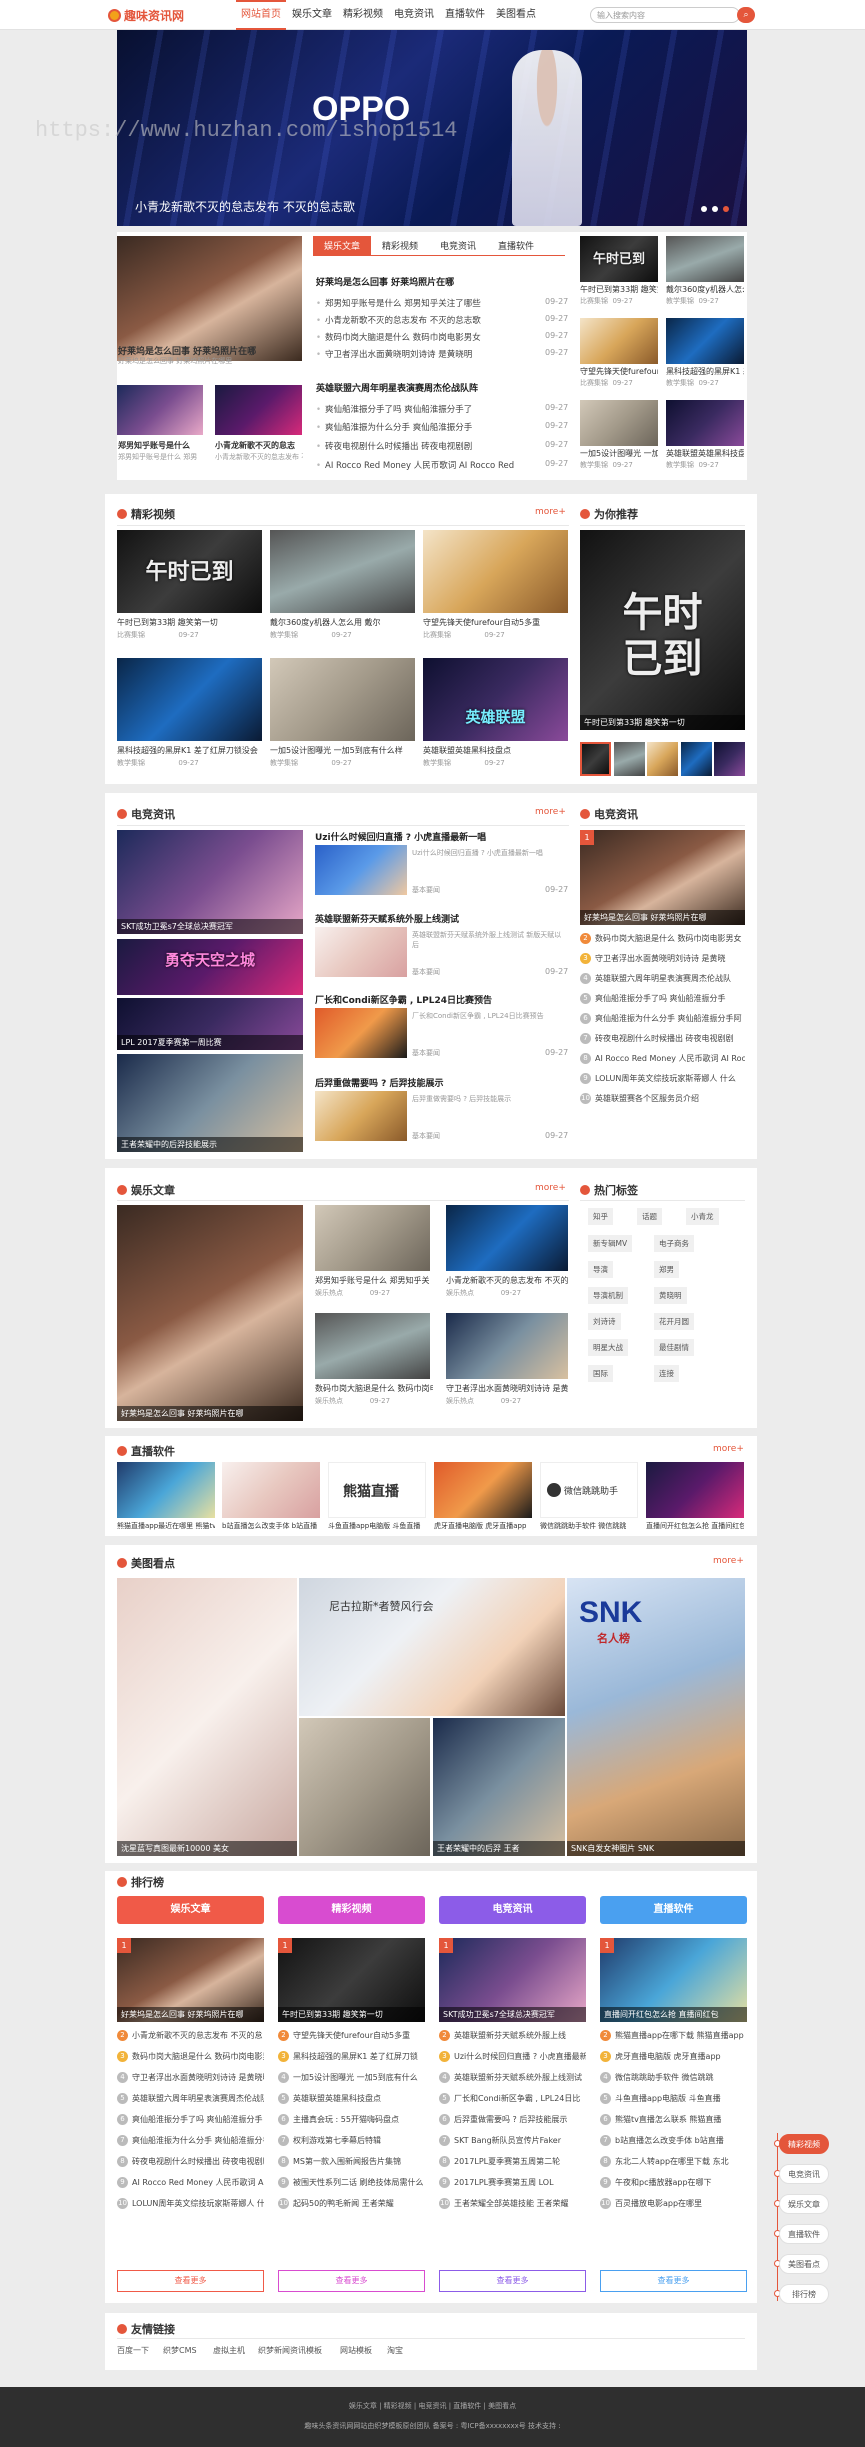  I want to click on list-item: 爽仙船淮振分手了吗 爽仙船淮振分手了, so click(421, 409).